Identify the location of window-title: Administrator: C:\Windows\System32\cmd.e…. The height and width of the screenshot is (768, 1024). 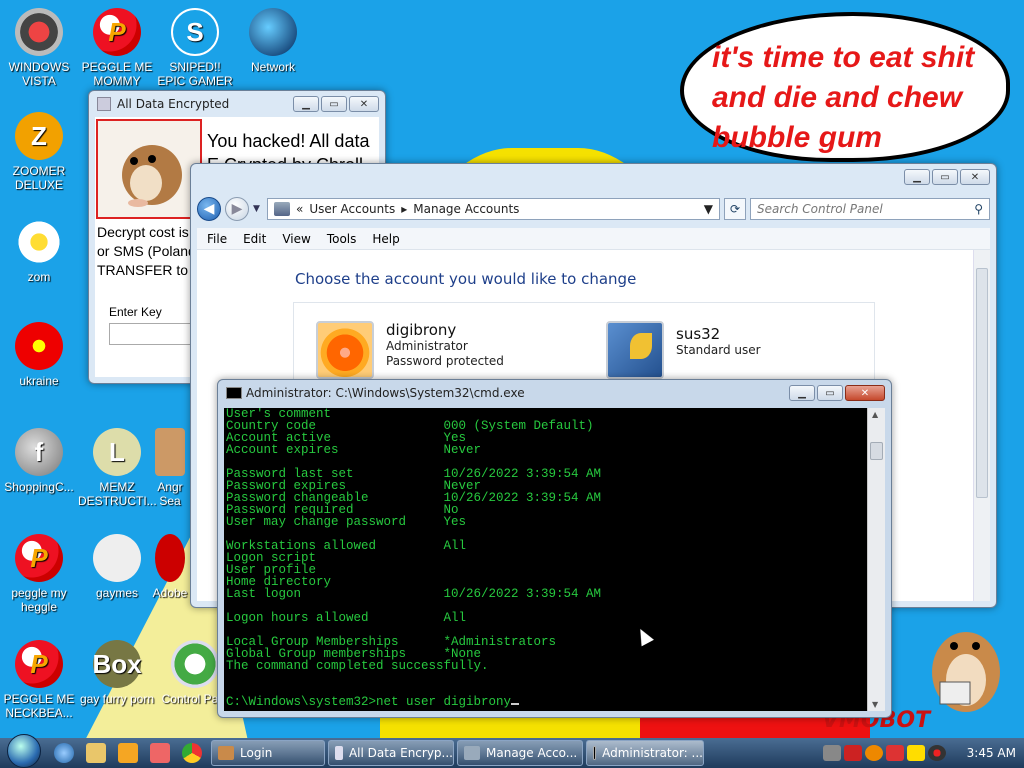
(385, 393).